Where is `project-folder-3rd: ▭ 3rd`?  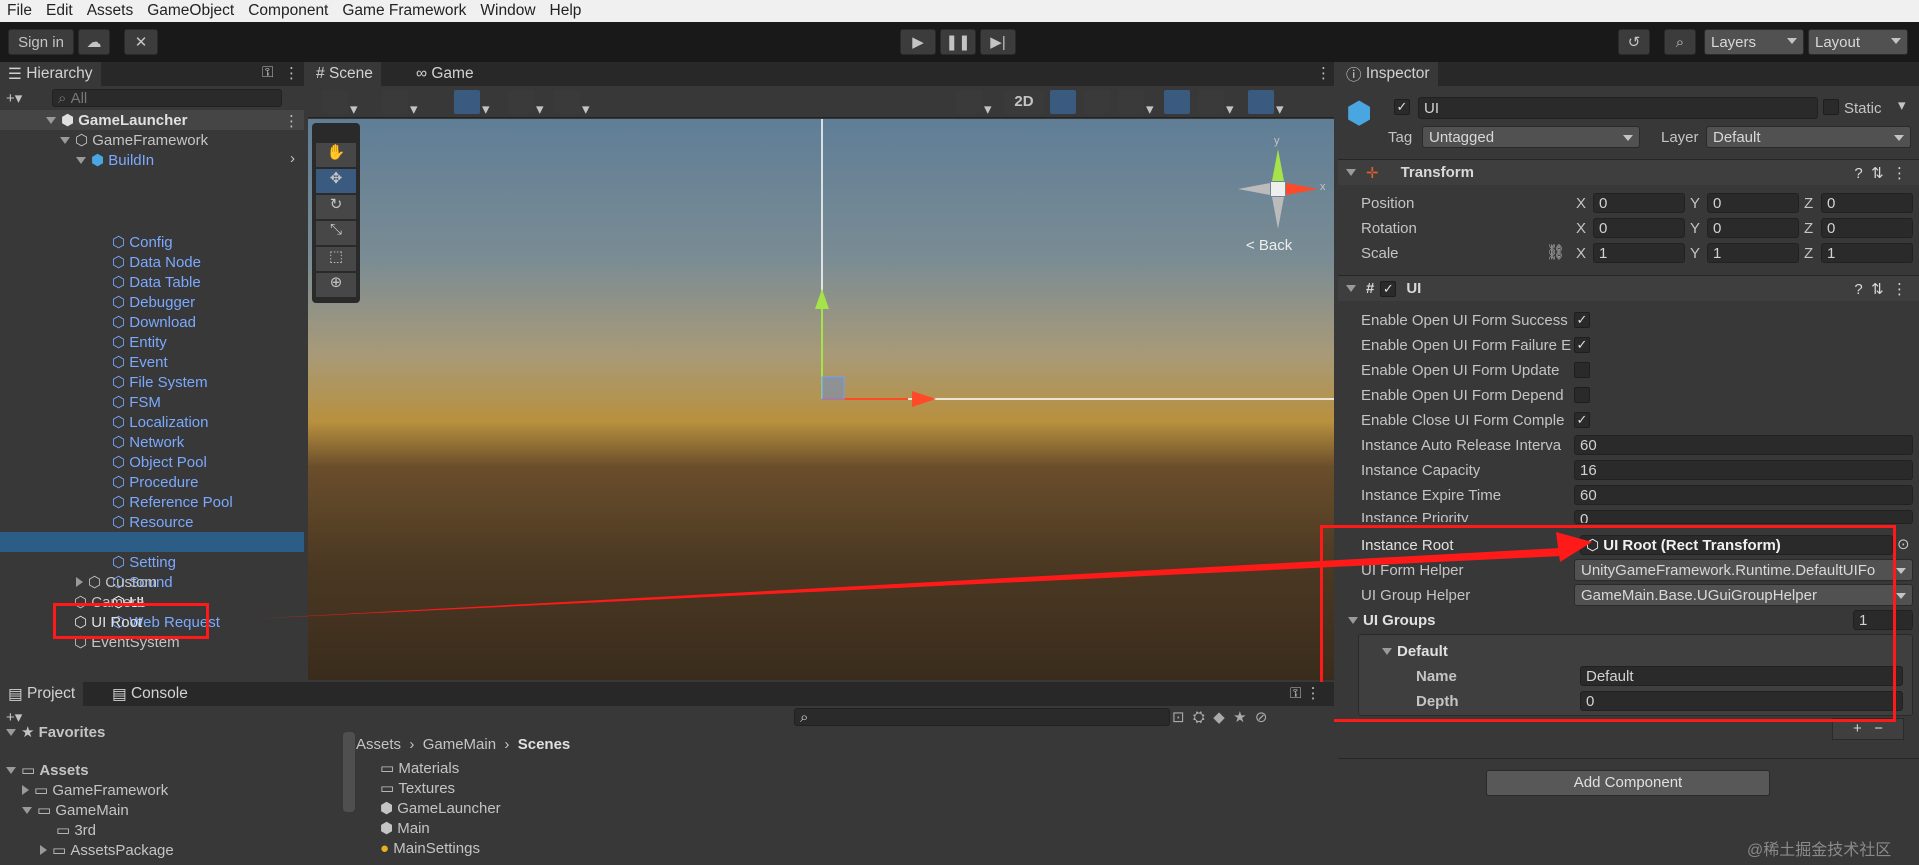 project-folder-3rd: ▭ 3rd is located at coordinates (76, 830).